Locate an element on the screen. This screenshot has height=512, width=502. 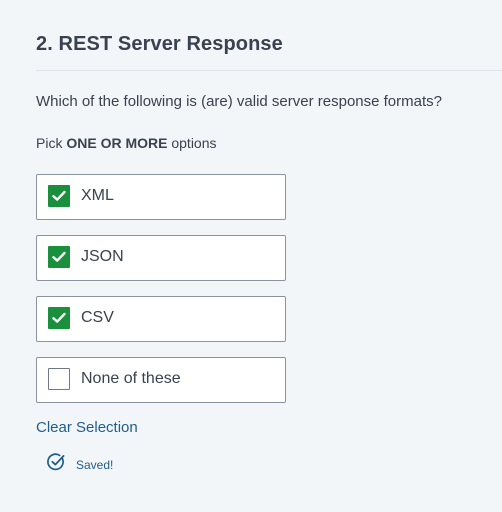
saved-text: Saved! is located at coordinates (95, 464).